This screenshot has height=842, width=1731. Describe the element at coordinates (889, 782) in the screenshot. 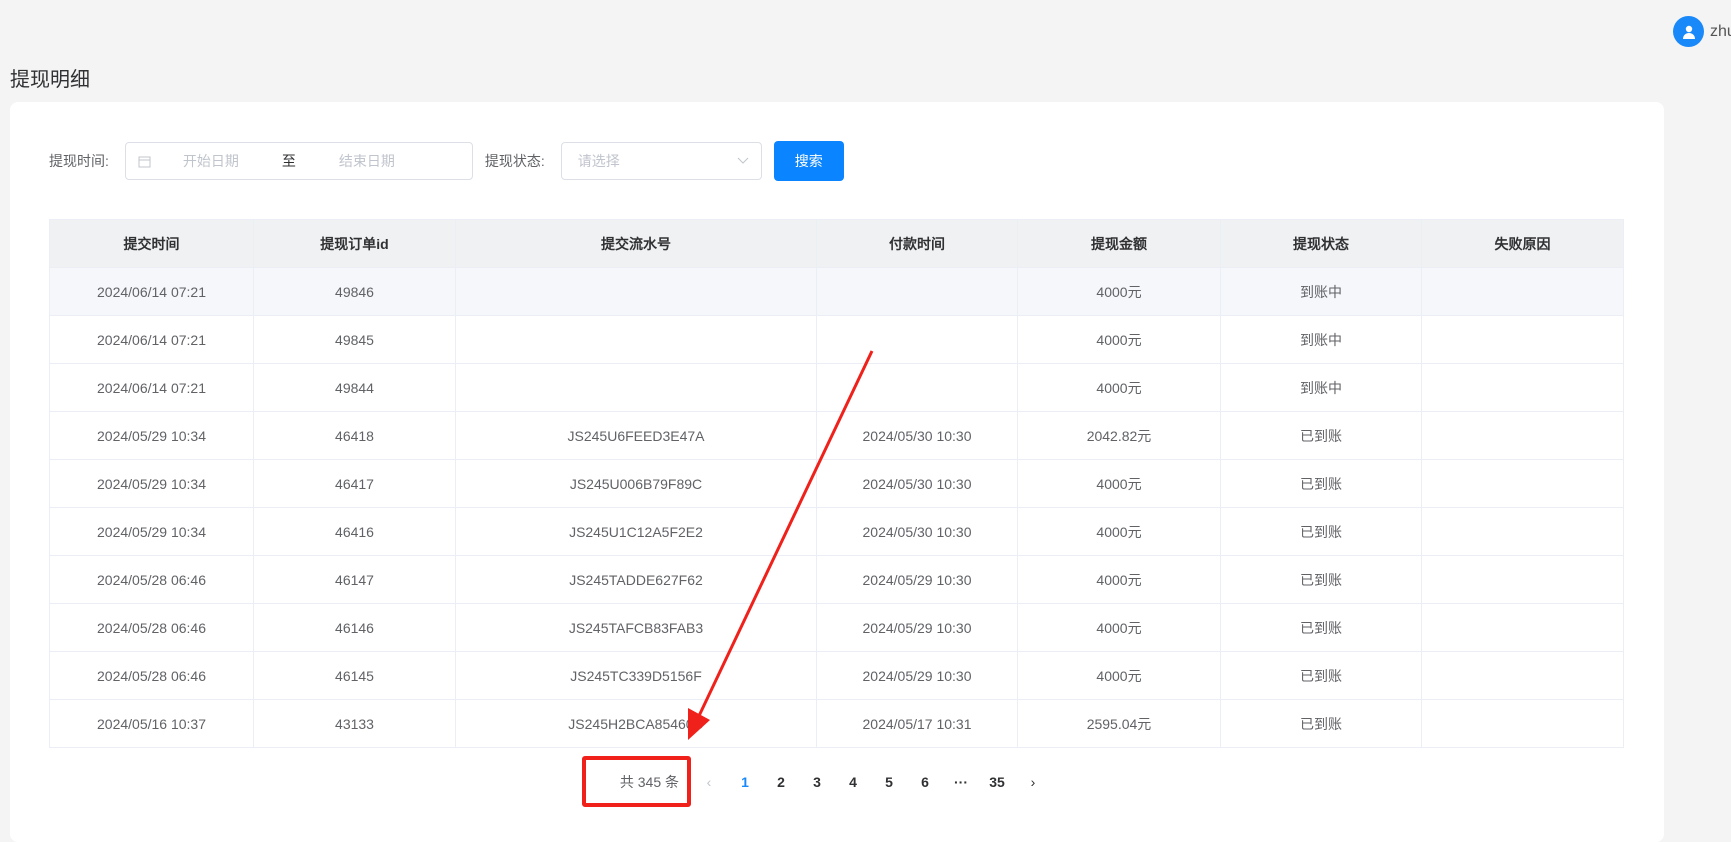

I see `page-button: 5` at that location.